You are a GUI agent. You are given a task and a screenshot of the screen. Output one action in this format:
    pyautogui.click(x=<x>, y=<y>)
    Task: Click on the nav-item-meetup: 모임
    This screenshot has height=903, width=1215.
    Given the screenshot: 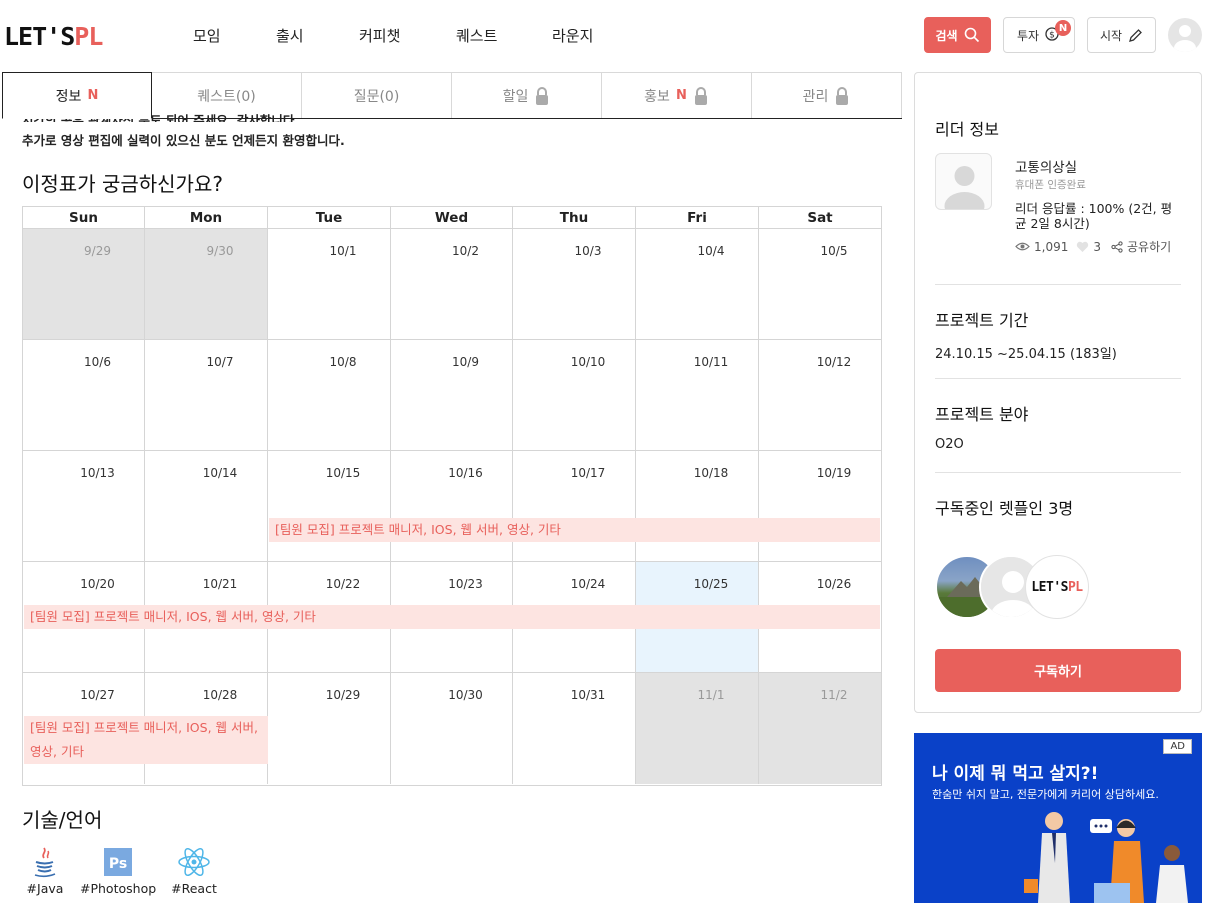 What is the action you would take?
    pyautogui.click(x=207, y=35)
    